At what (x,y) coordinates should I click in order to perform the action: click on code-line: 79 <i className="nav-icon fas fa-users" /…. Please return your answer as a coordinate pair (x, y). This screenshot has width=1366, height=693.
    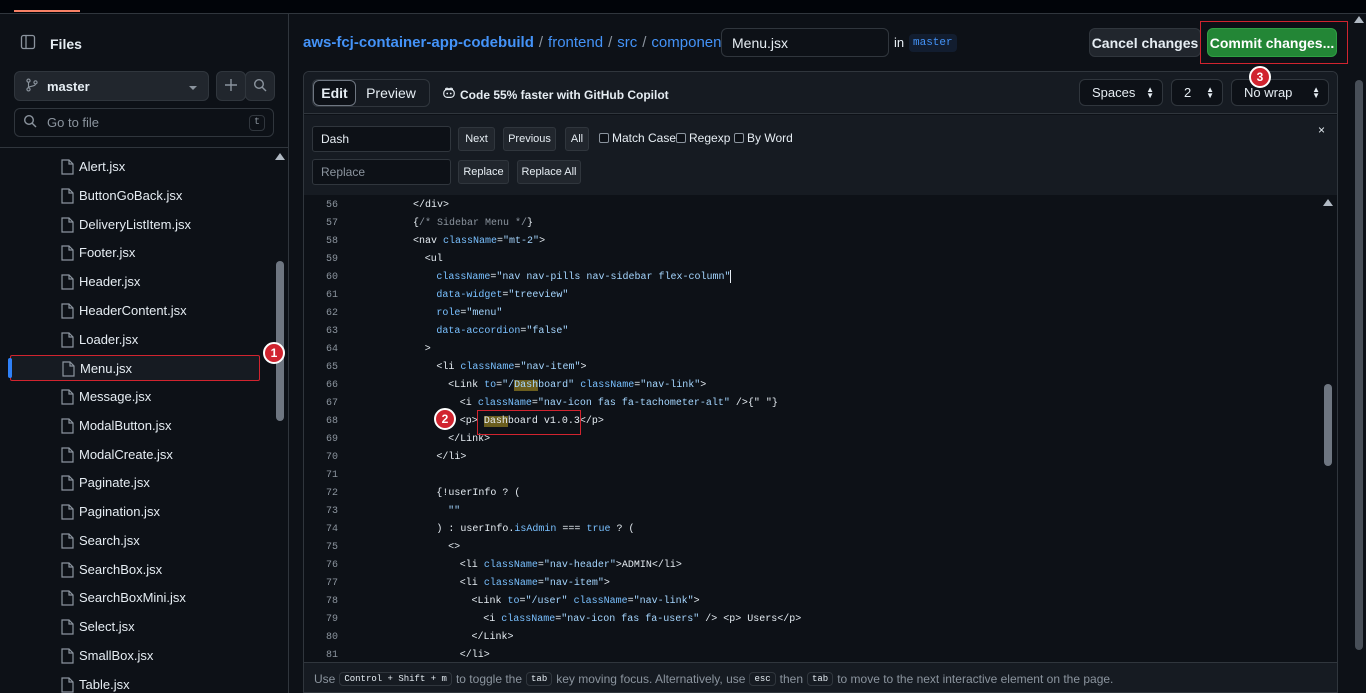
    Looking at the image, I should click on (814, 620).